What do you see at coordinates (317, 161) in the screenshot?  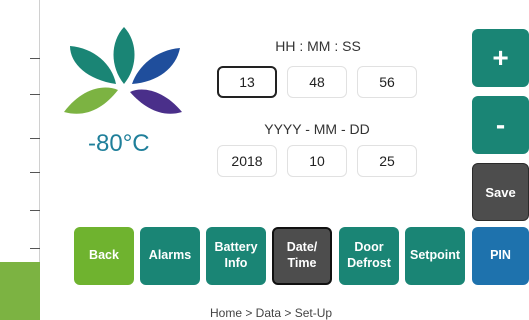 I see `month-field: 10` at bounding box center [317, 161].